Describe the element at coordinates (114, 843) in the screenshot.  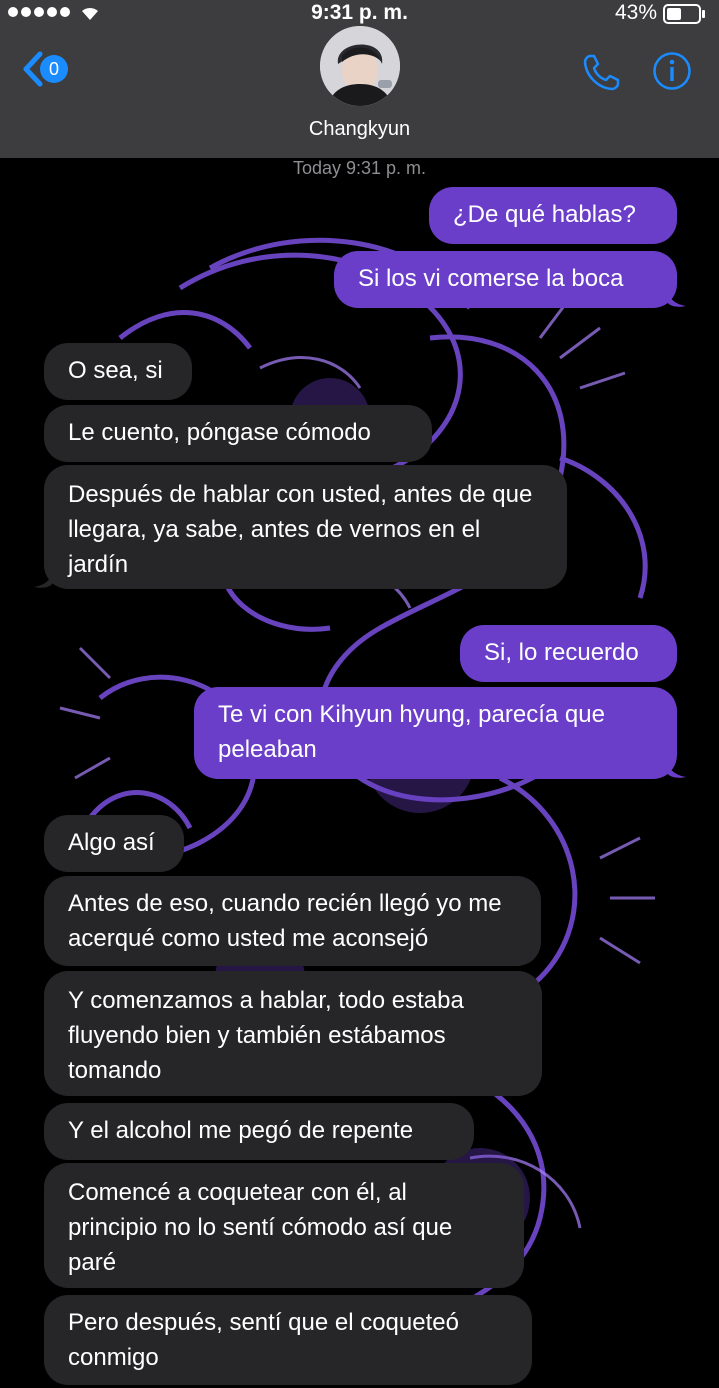
I see `message-bubble-received: Algo así` at that location.